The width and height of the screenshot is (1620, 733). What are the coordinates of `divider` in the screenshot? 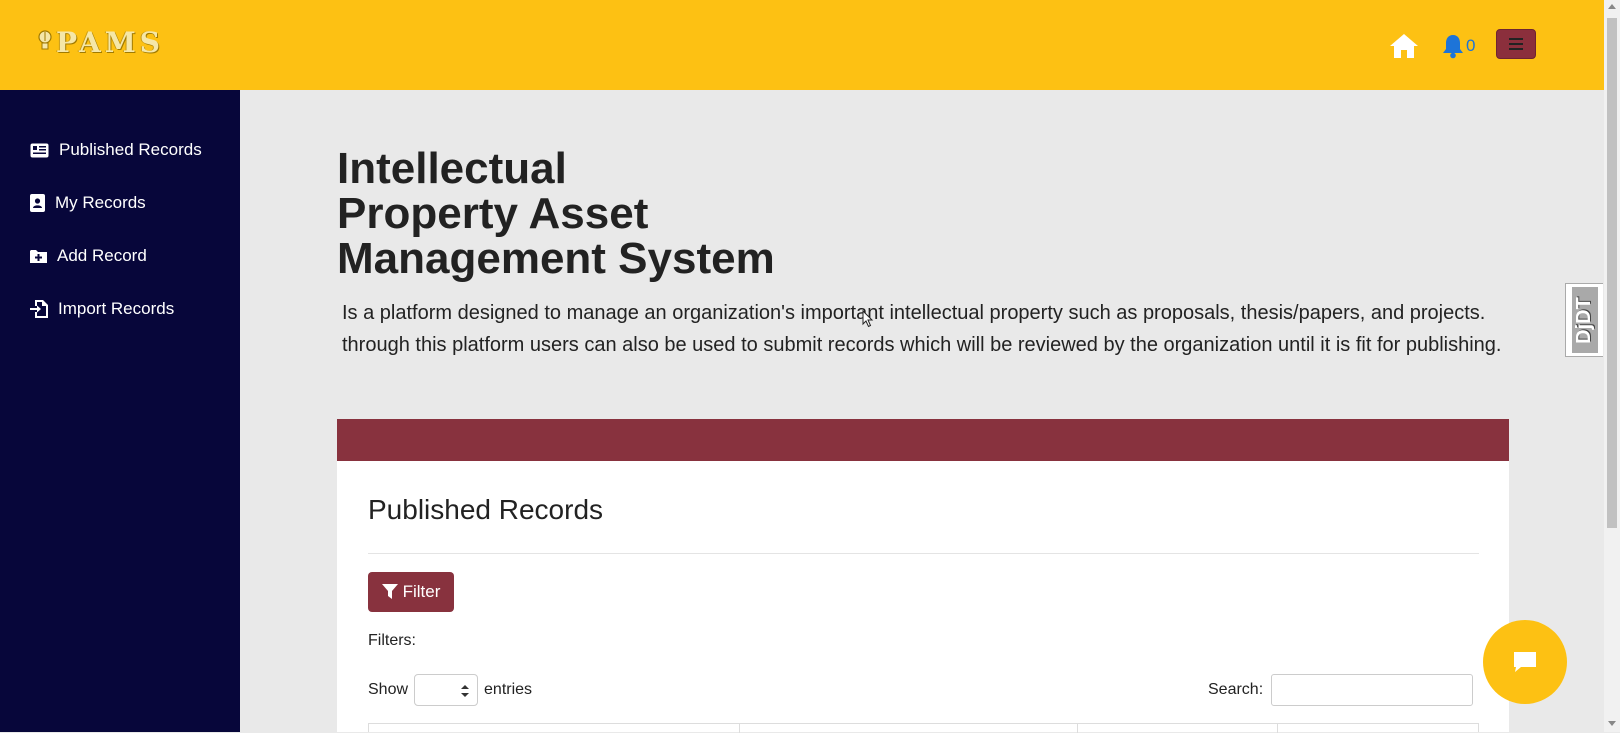 It's located at (923, 553).